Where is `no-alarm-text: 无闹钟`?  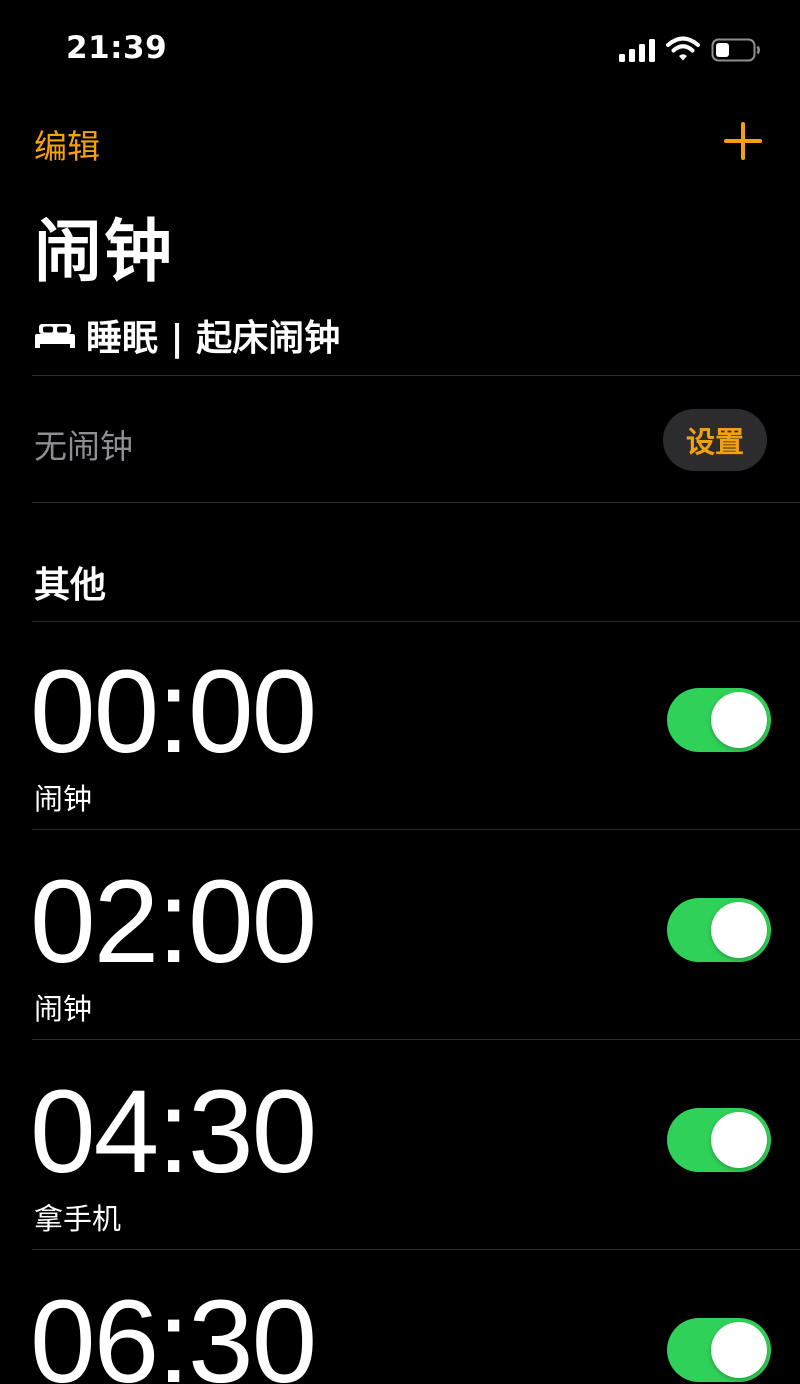
no-alarm-text: 无闹钟 is located at coordinates (83, 446).